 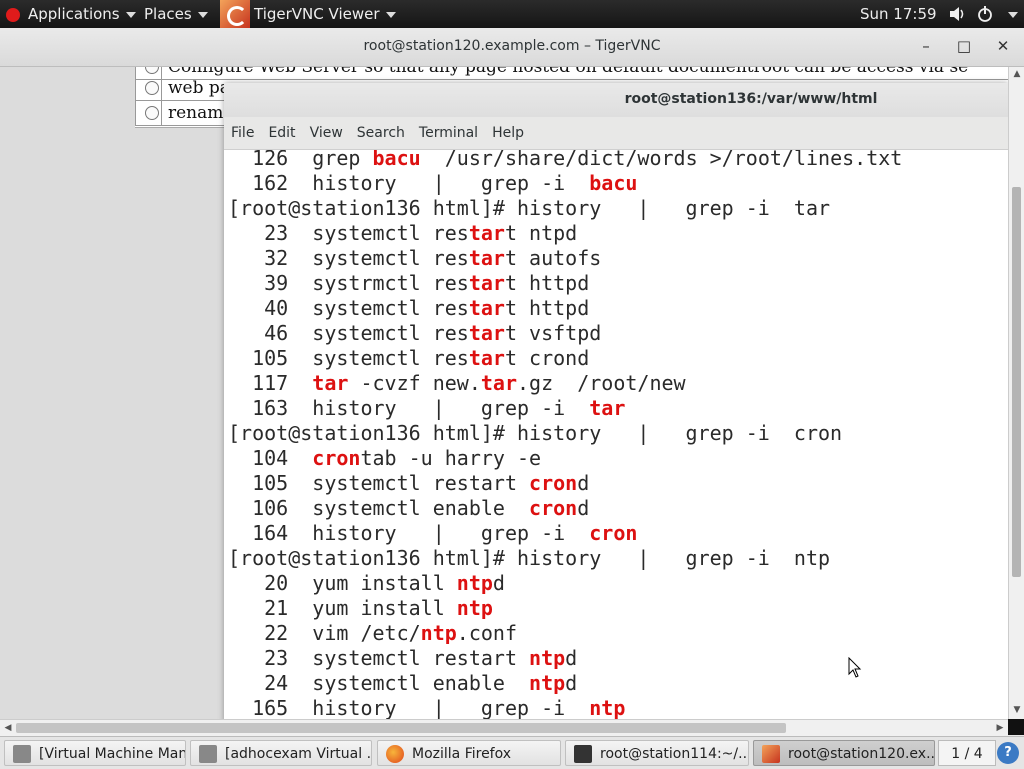 I want to click on terminal-line: 104 crontab -u harry -e, so click(x=384, y=458).